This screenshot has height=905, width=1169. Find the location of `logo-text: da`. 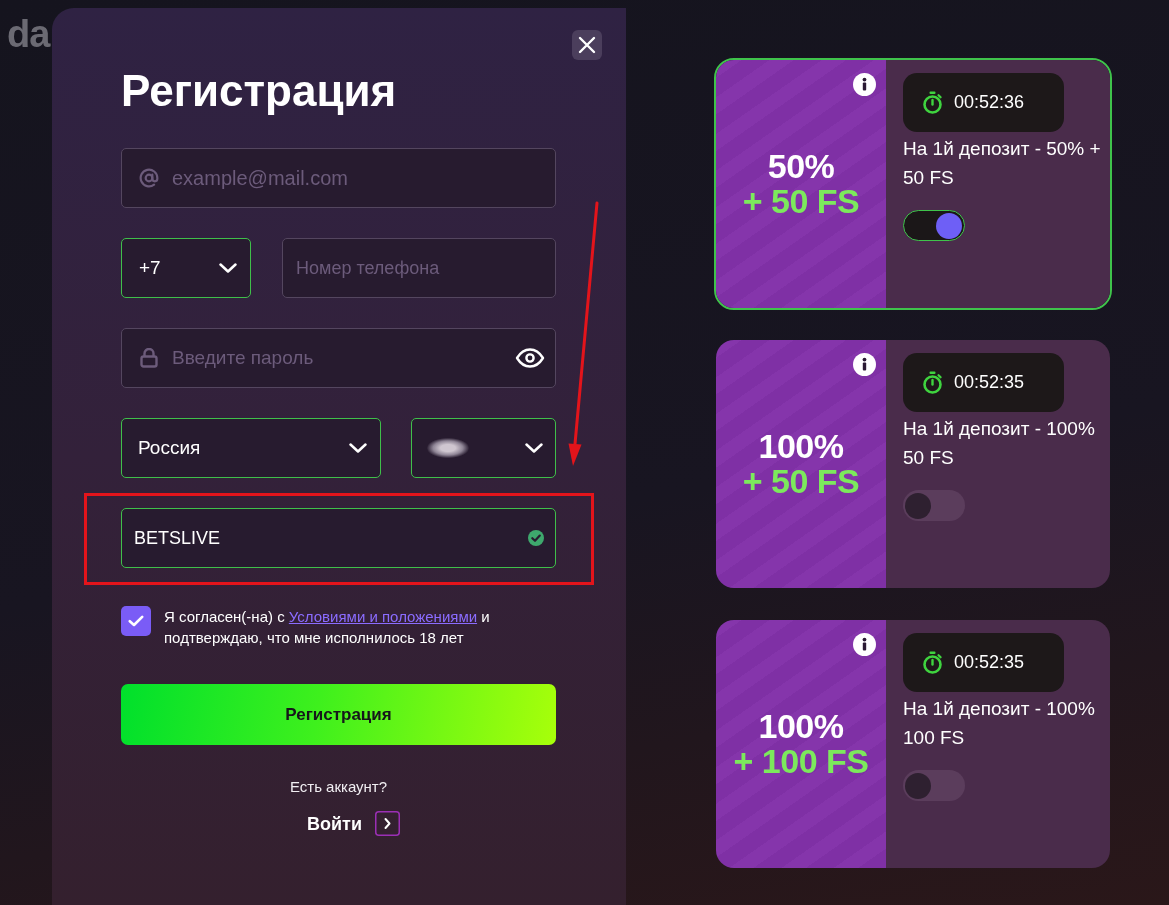

logo-text: da is located at coordinates (29, 34).